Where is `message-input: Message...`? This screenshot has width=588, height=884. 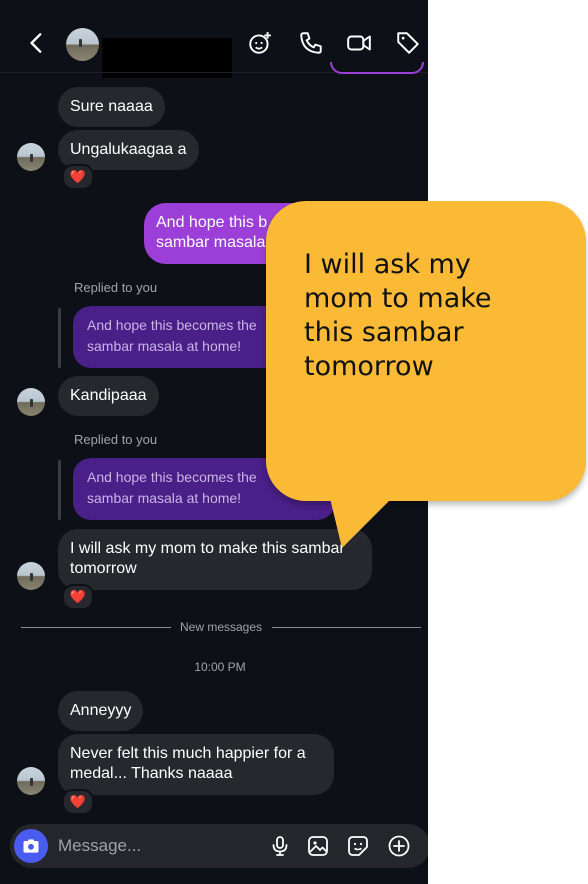 message-input: Message... is located at coordinates (99, 846).